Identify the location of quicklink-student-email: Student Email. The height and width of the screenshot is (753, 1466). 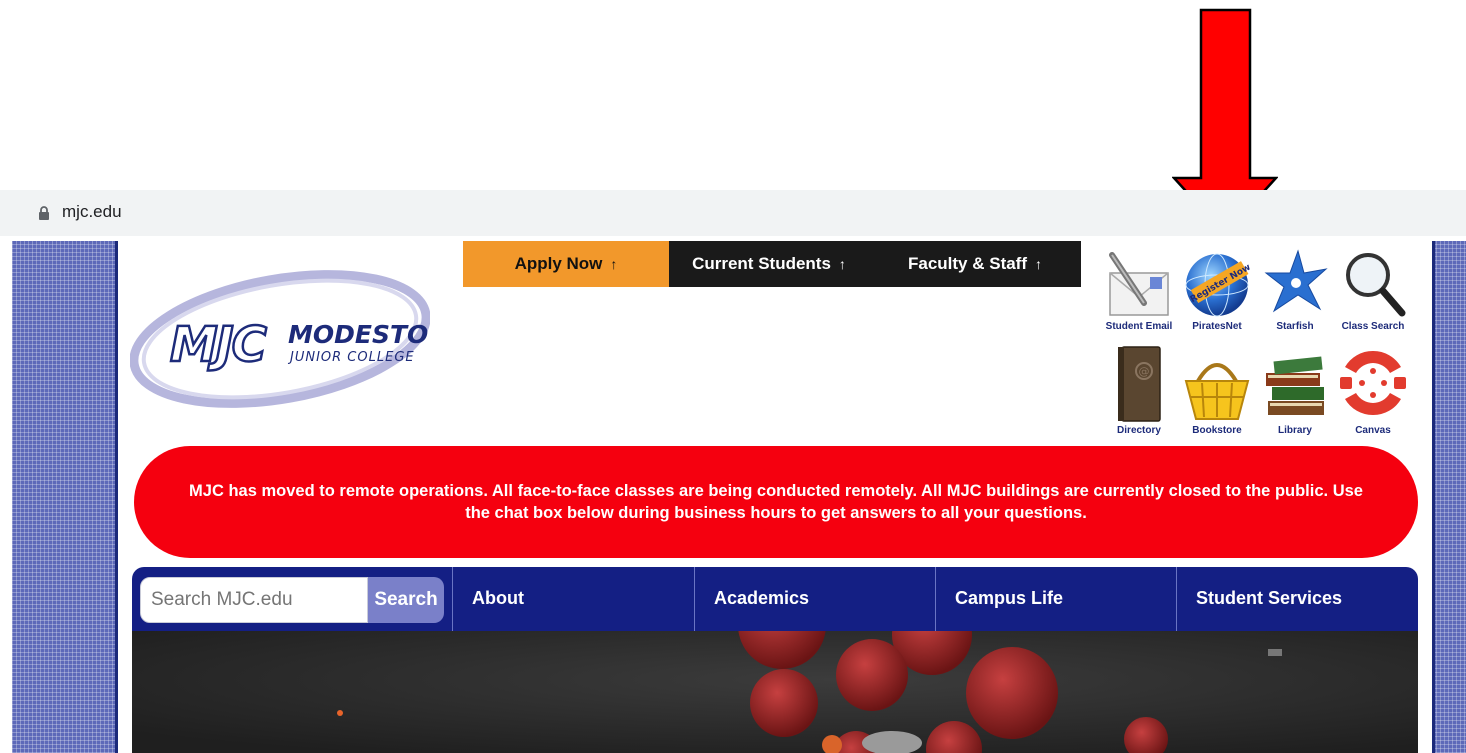
(1139, 289).